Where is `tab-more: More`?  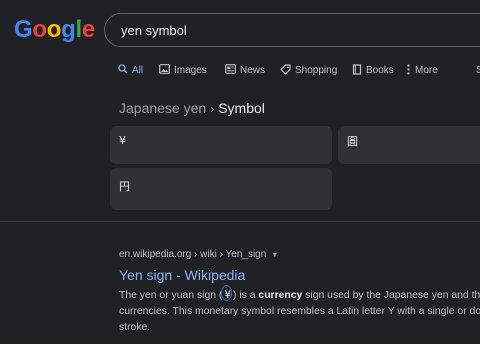
tab-more: More is located at coordinates (422, 72).